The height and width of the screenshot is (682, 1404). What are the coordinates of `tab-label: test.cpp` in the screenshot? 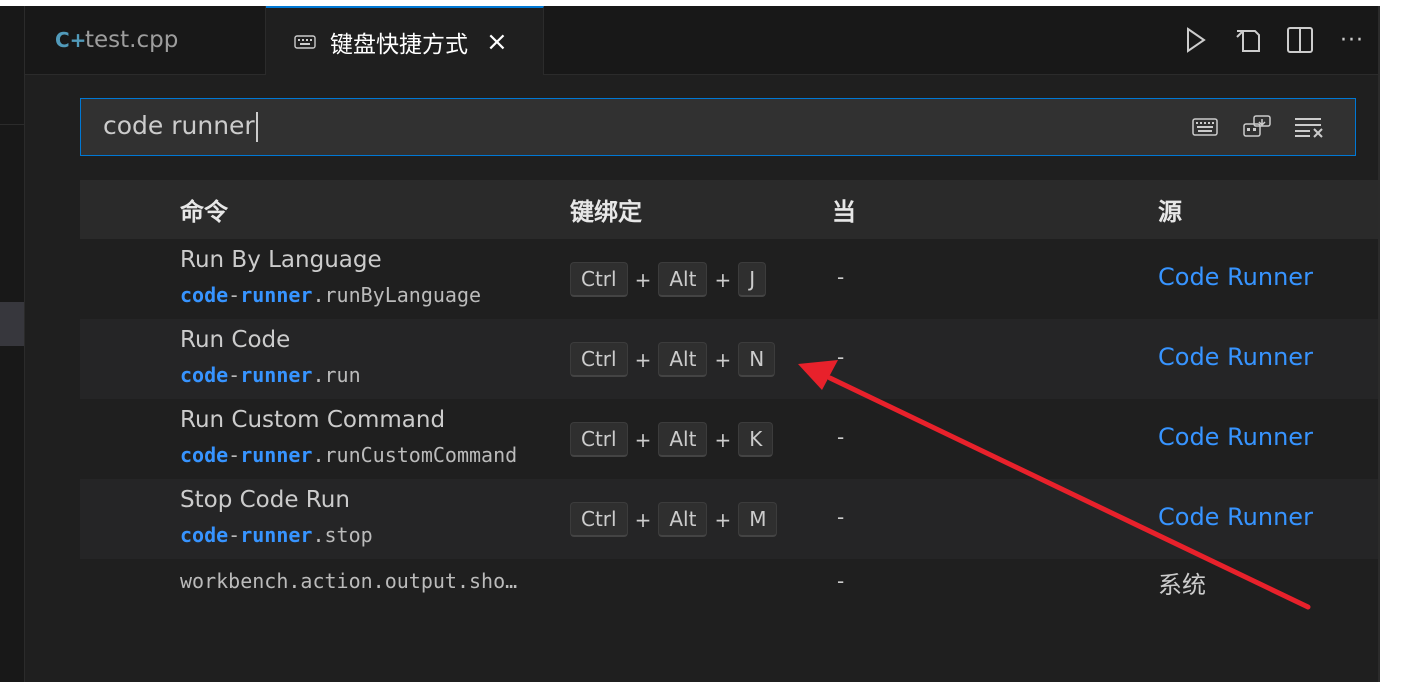 It's located at (132, 40).